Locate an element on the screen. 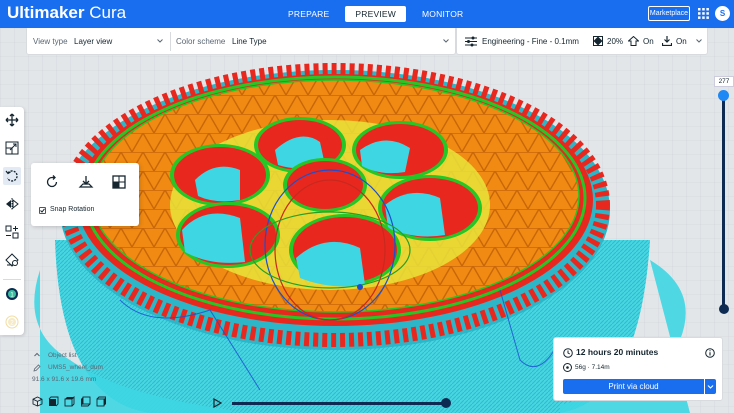 This screenshot has width=734, height=413. mirror-icon is located at coordinates (12, 204).